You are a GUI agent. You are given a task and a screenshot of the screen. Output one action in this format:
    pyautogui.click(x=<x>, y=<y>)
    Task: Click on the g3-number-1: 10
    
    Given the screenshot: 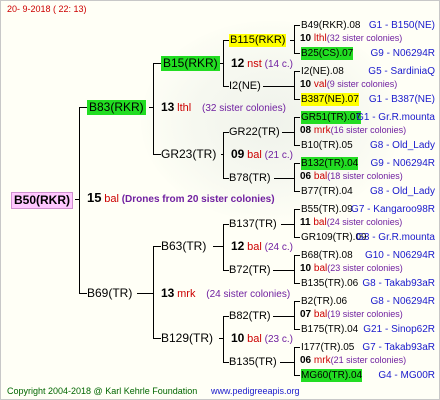 What is the action you would take?
    pyautogui.click(x=306, y=38)
    